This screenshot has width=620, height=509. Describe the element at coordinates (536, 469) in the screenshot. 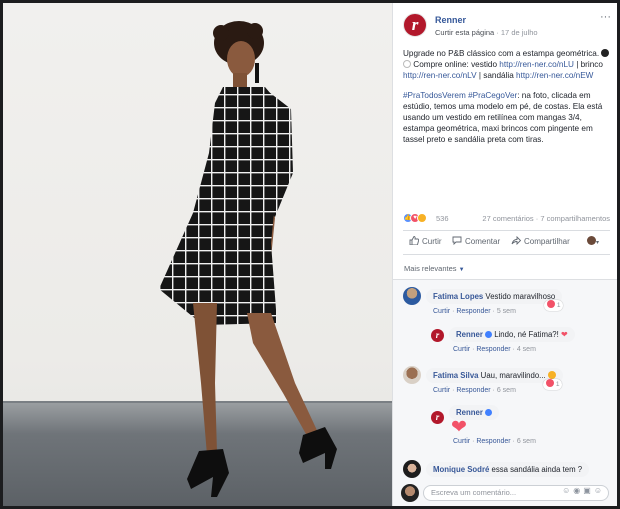

I see `comment-text: essa sandália ainda tem ?` at that location.